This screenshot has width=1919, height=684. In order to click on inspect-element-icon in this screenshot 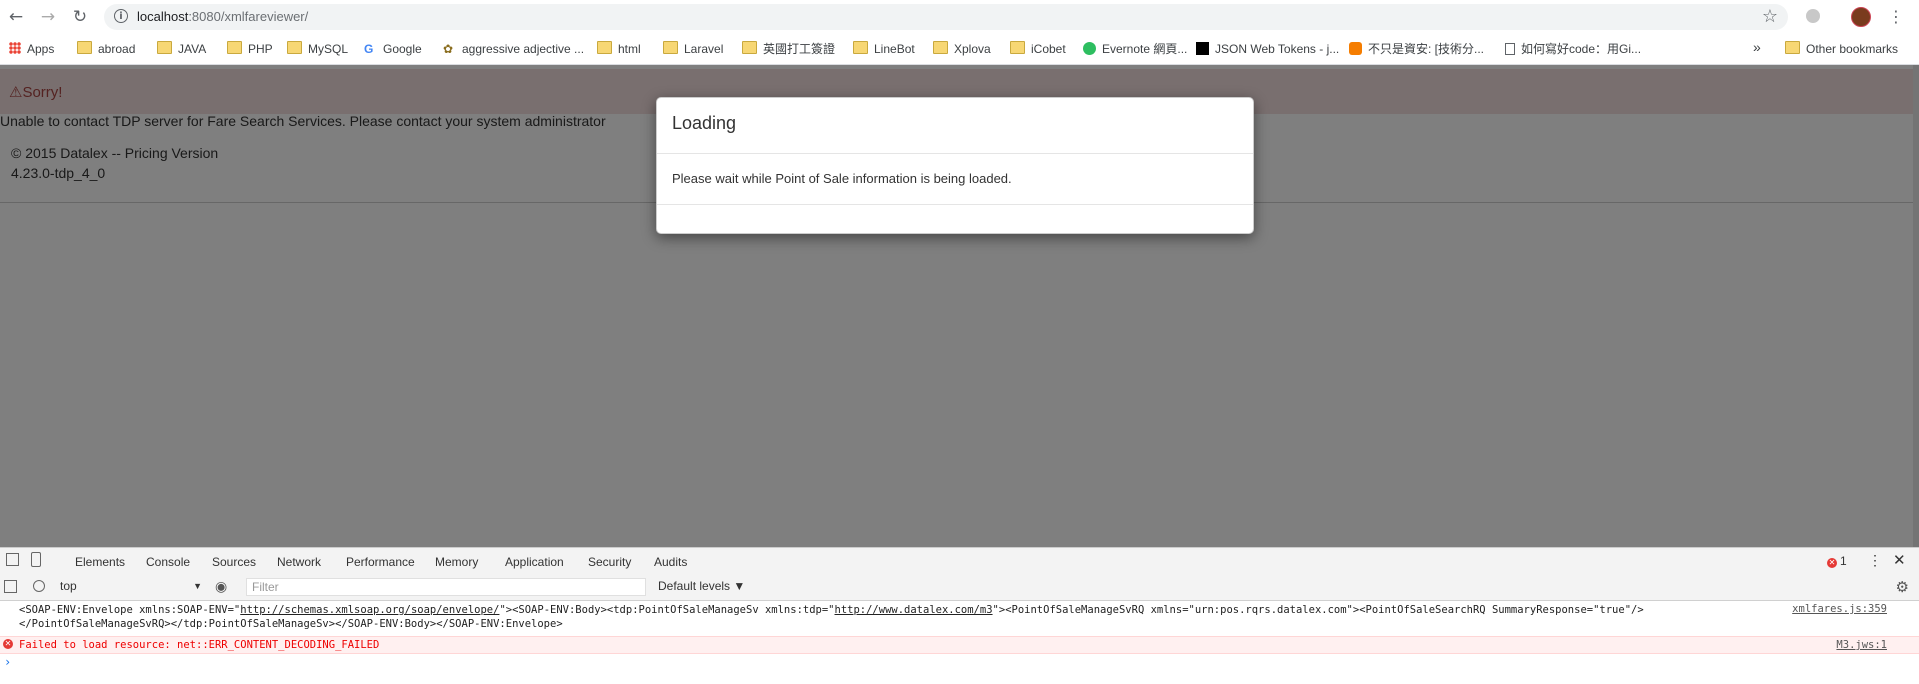, I will do `click(12, 559)`.